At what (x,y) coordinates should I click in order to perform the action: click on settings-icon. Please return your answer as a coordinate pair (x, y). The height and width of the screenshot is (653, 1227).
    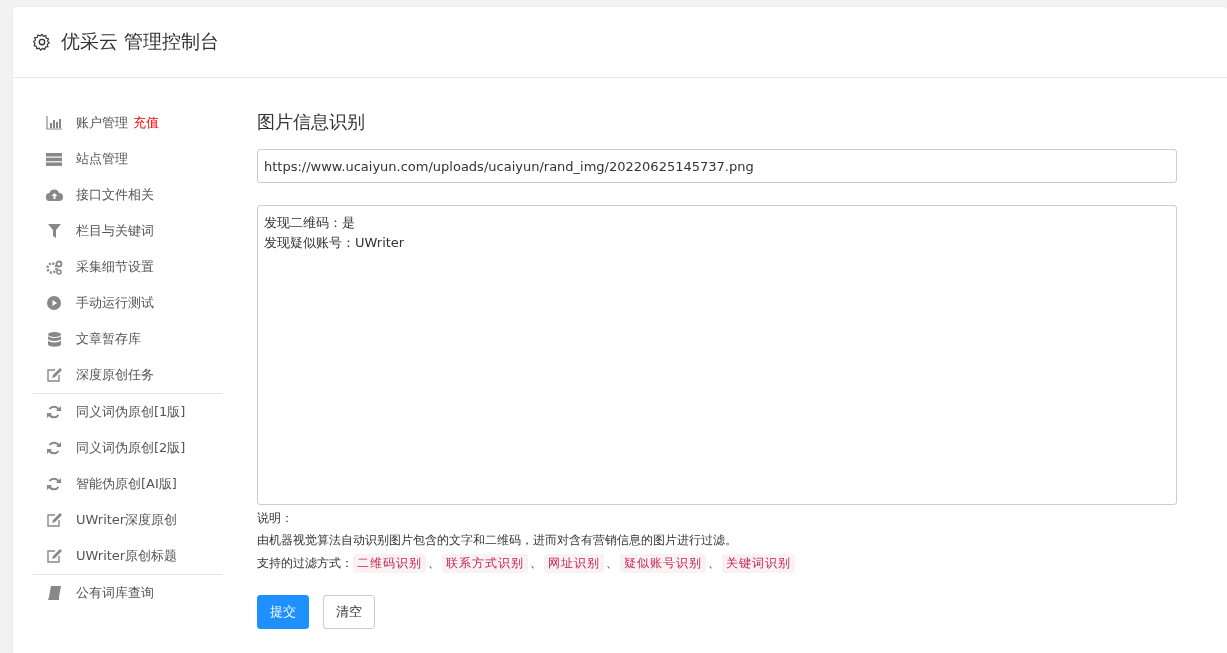
    Looking at the image, I should click on (42, 42).